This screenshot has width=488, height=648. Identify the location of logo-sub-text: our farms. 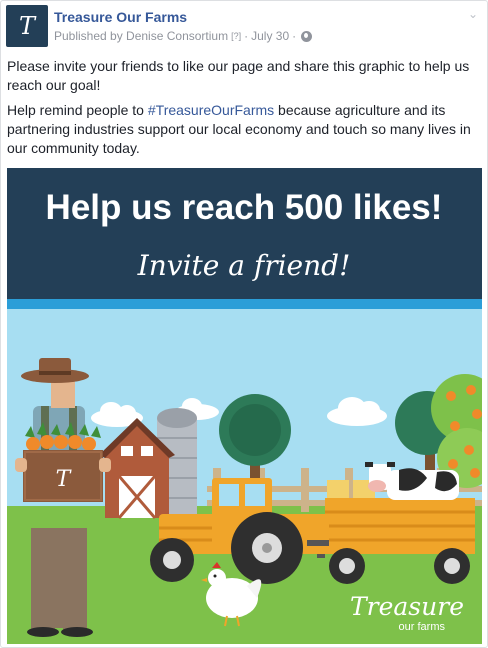
(422, 627).